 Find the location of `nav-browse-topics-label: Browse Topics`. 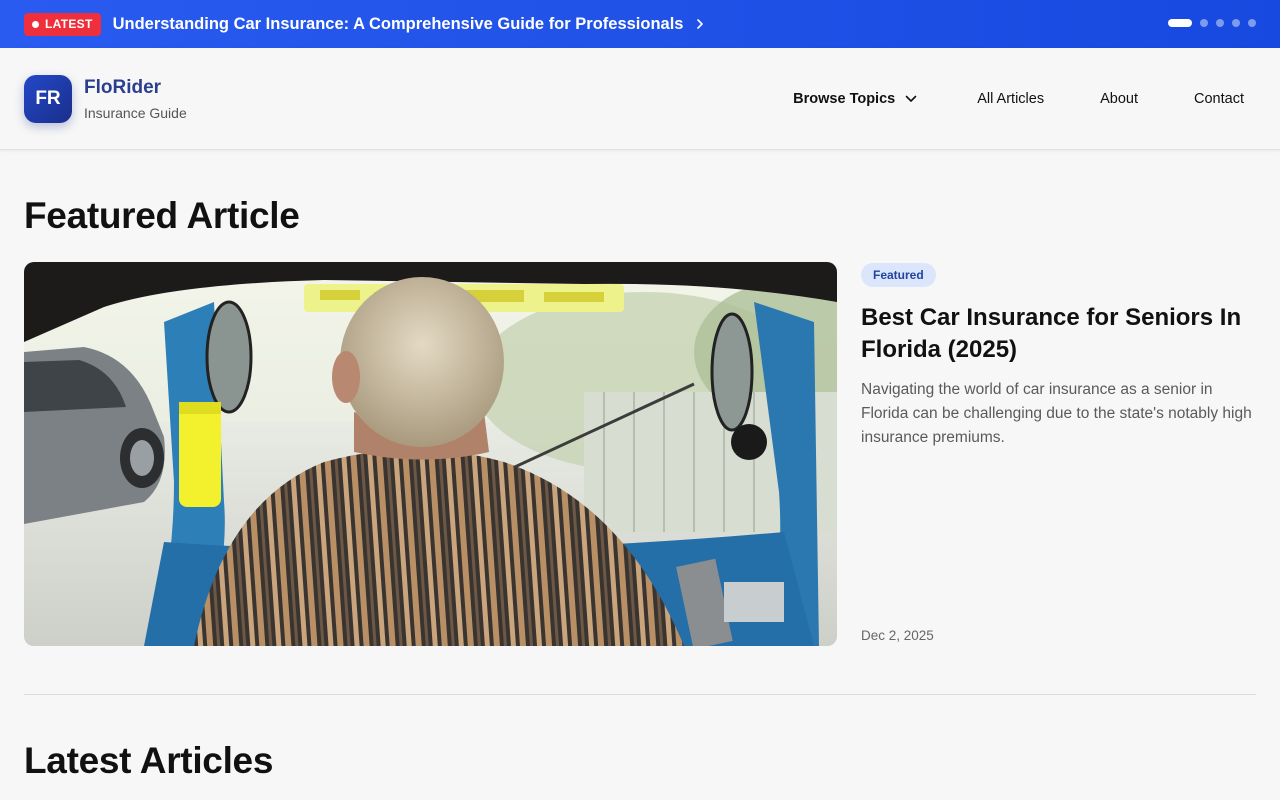

nav-browse-topics-label: Browse Topics is located at coordinates (844, 99).